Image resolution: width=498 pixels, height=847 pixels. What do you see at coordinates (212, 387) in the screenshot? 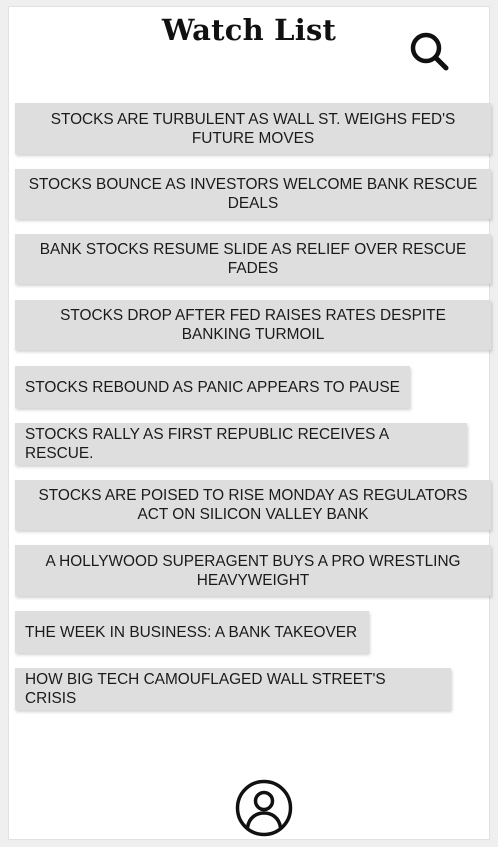
I see `list-item: STOCKS REBOUND AS PANIC APPEARS TO PAUSE` at bounding box center [212, 387].